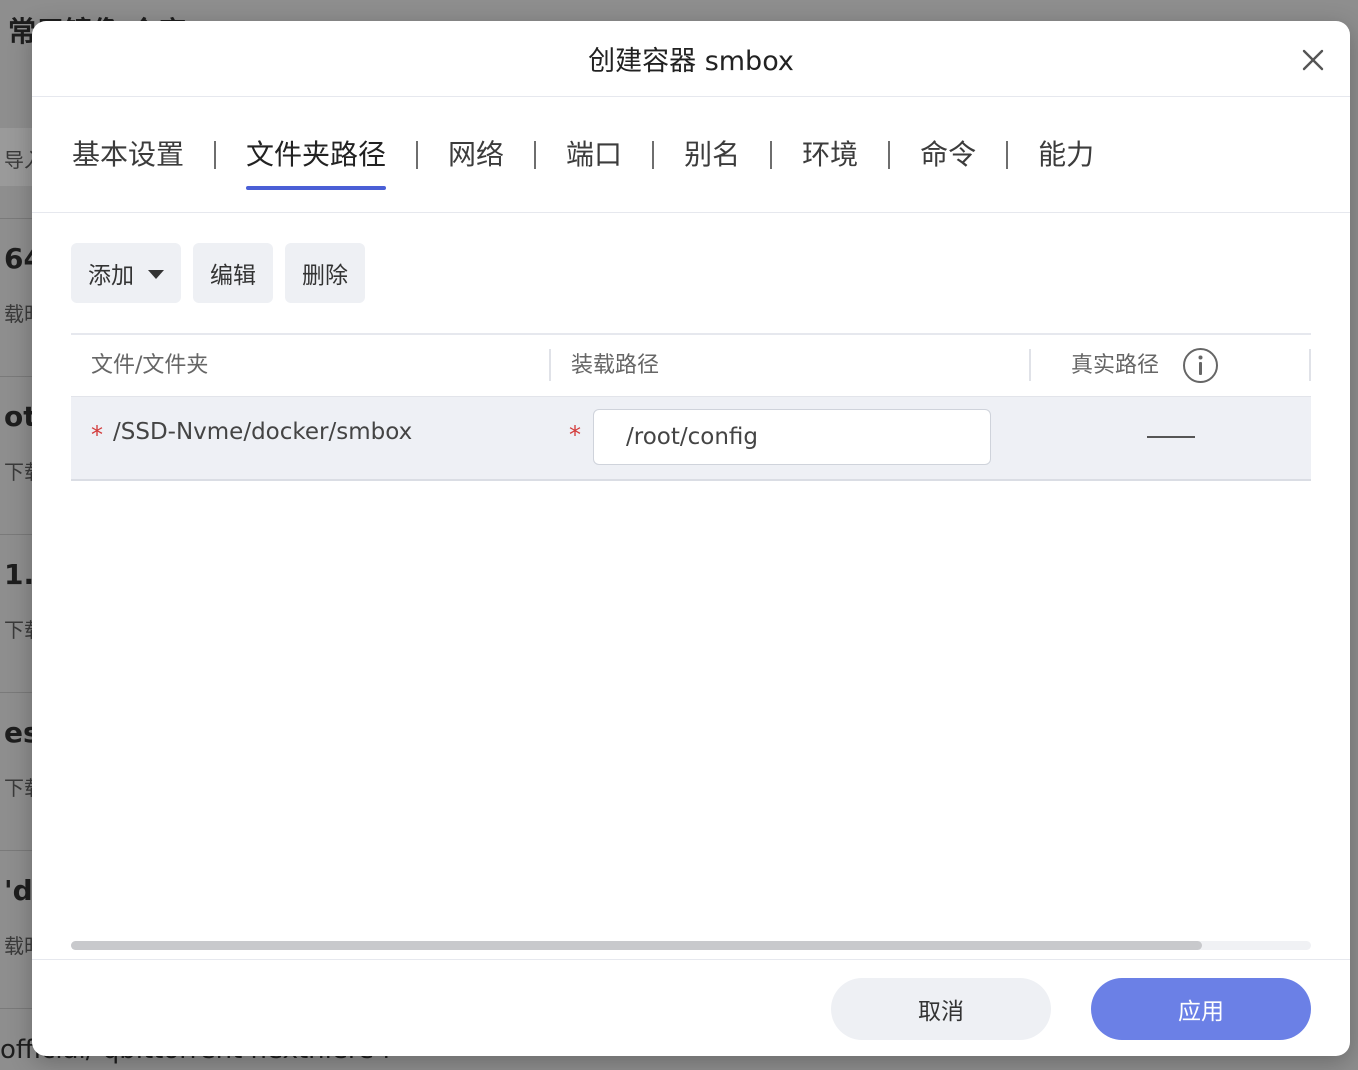 The height and width of the screenshot is (1070, 1358). What do you see at coordinates (691, 61) in the screenshot?
I see `dialog-title: 创建容器 smbox` at bounding box center [691, 61].